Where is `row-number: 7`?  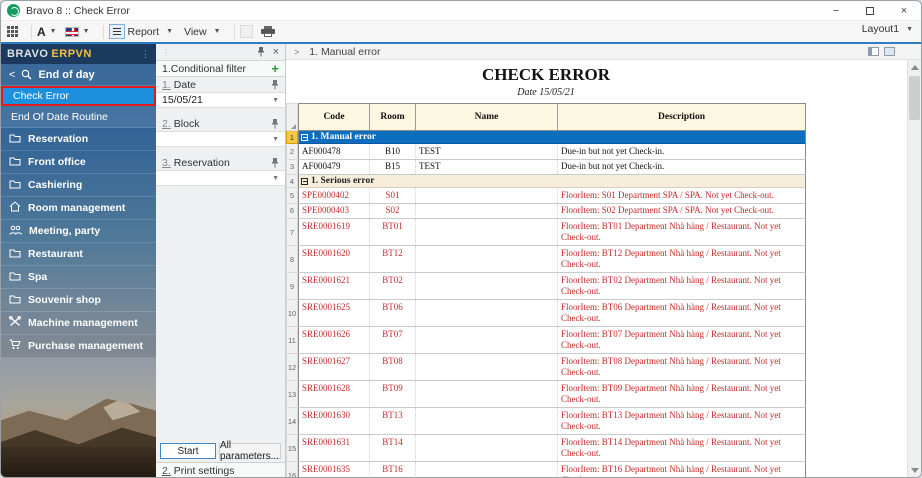 row-number: 7 is located at coordinates (292, 232).